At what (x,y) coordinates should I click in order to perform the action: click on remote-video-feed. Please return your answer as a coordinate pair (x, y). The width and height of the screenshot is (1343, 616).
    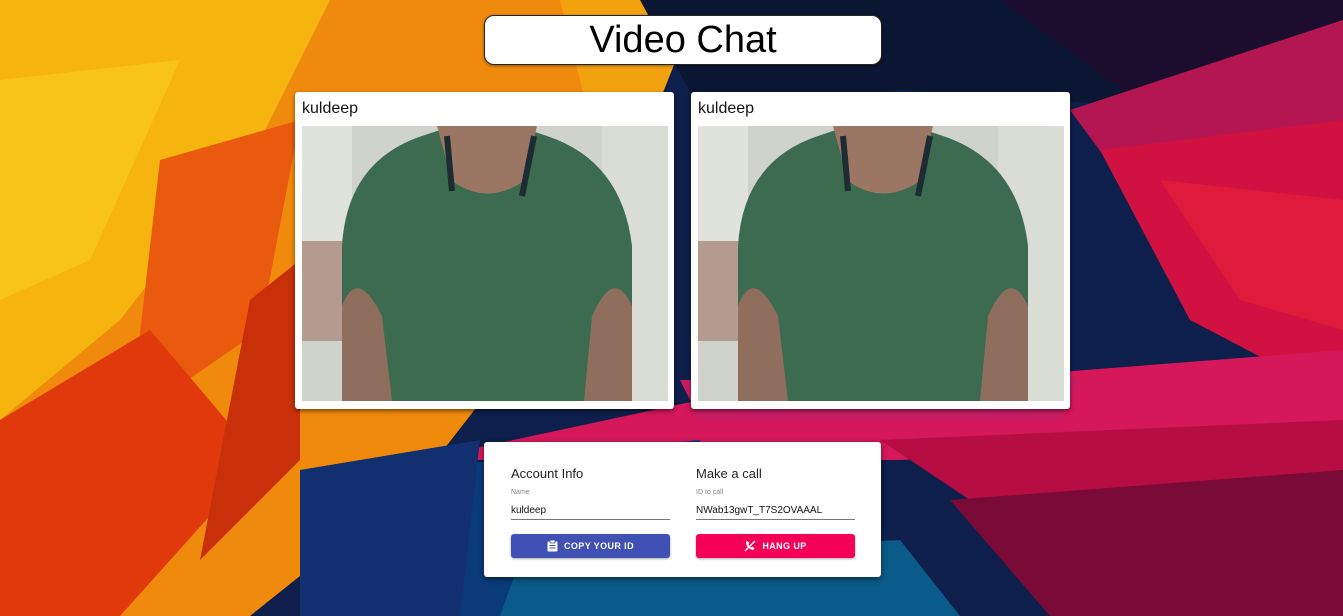
    Looking at the image, I should click on (881, 263).